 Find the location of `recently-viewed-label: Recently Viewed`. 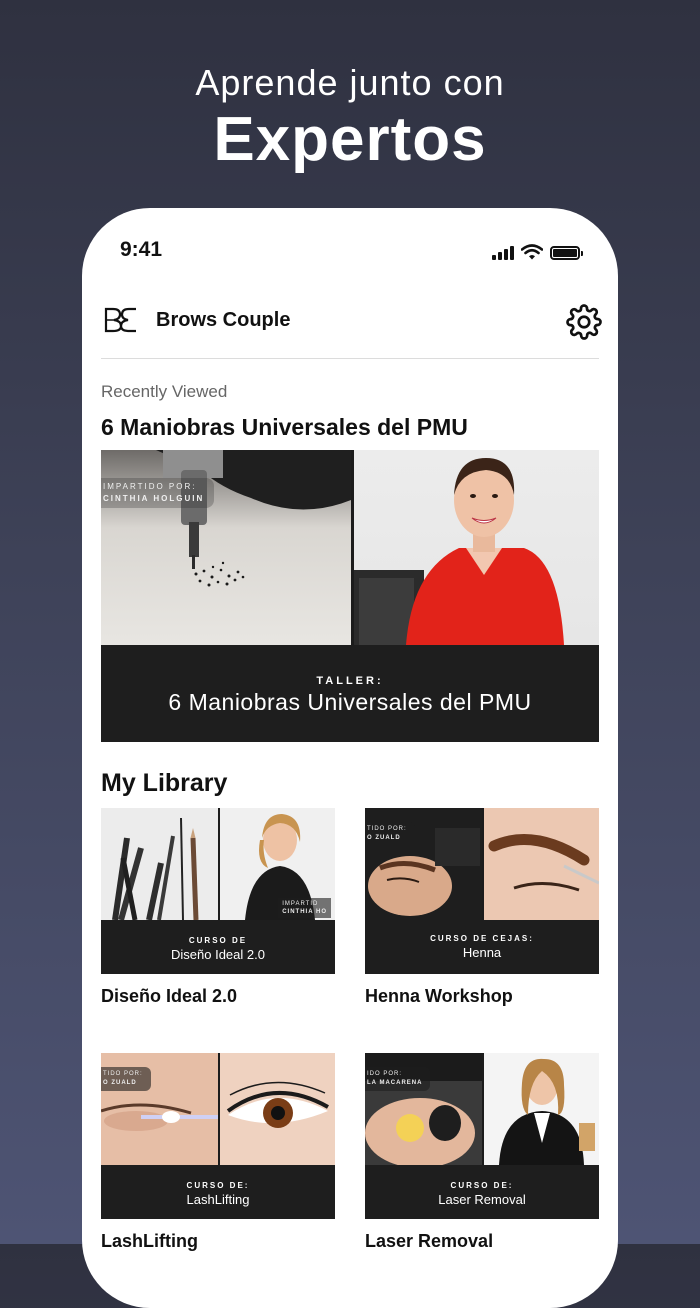

recently-viewed-label: Recently Viewed is located at coordinates (164, 391).